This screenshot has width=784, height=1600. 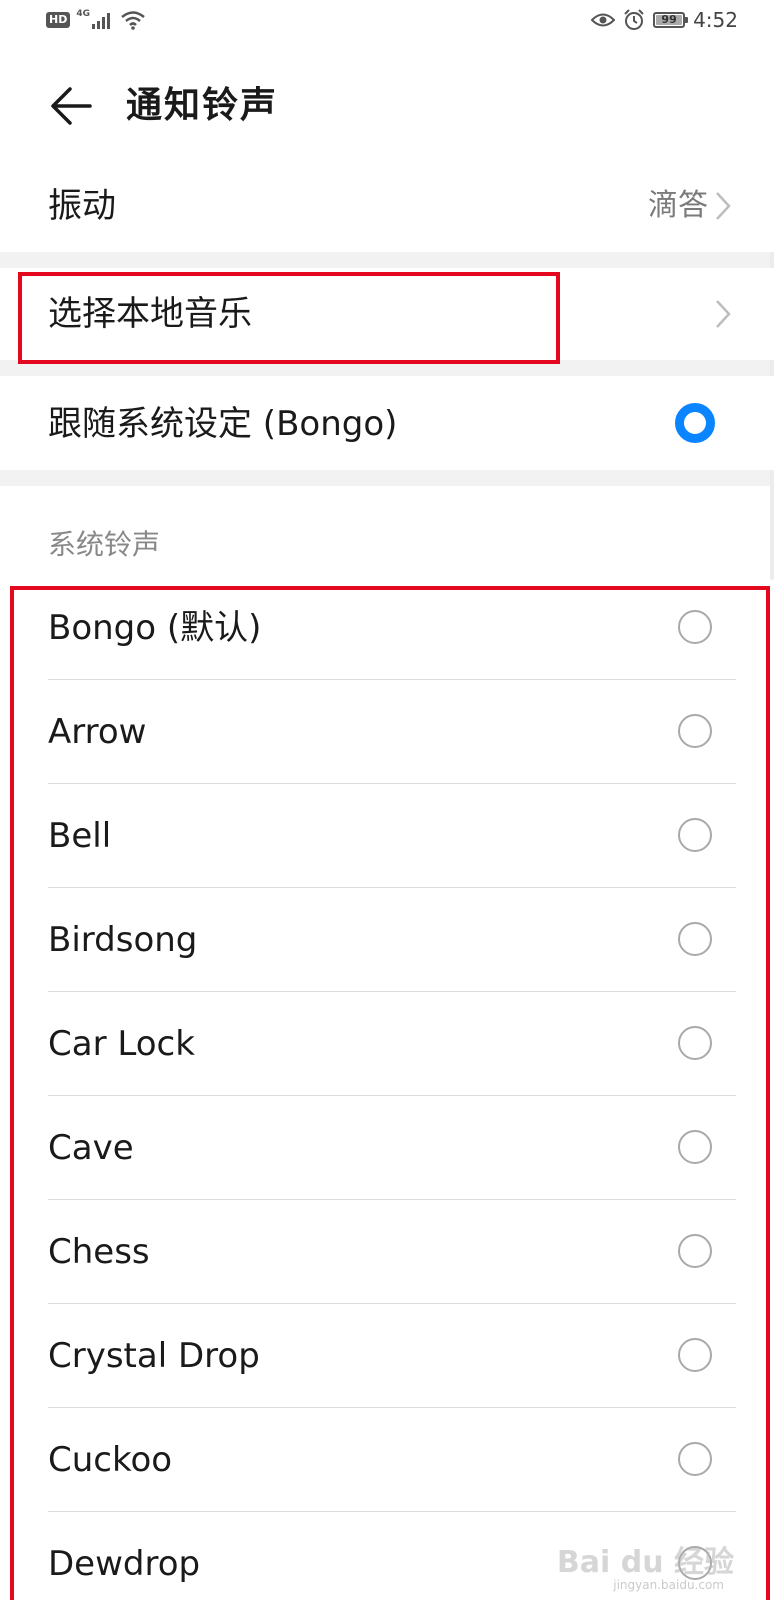 What do you see at coordinates (695, 423) in the screenshot?
I see `radio-selected-icon` at bounding box center [695, 423].